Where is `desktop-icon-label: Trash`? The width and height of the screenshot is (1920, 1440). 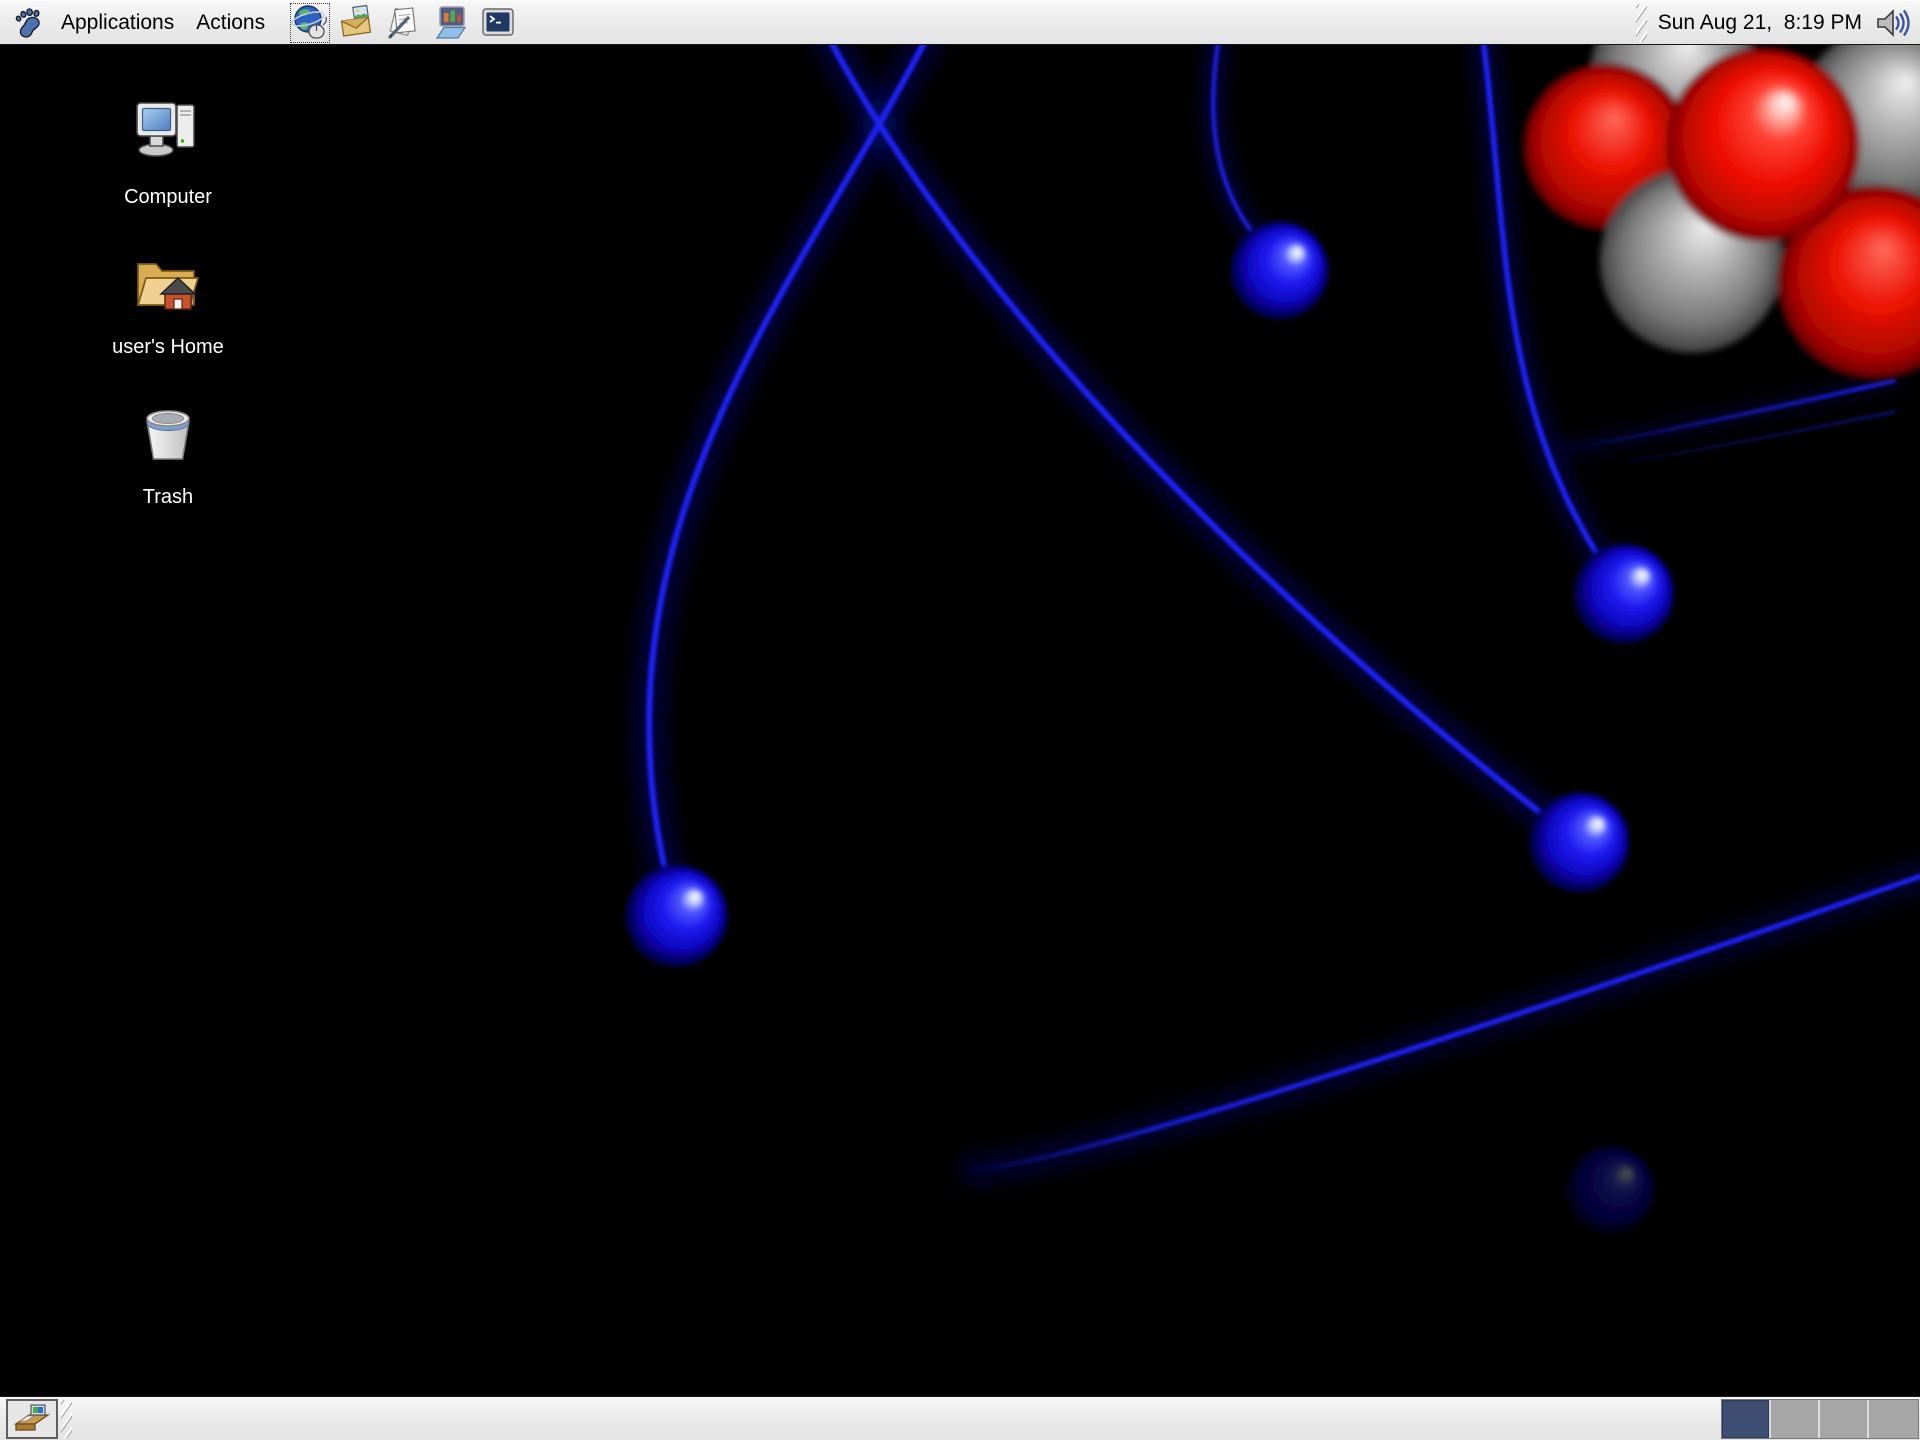
desktop-icon-label: Trash is located at coordinates (168, 497).